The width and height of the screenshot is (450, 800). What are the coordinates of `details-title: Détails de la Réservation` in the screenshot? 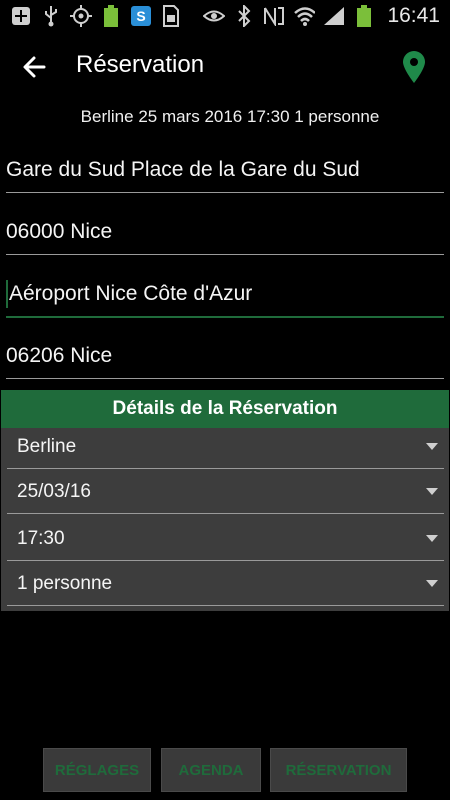 It's located at (225, 408).